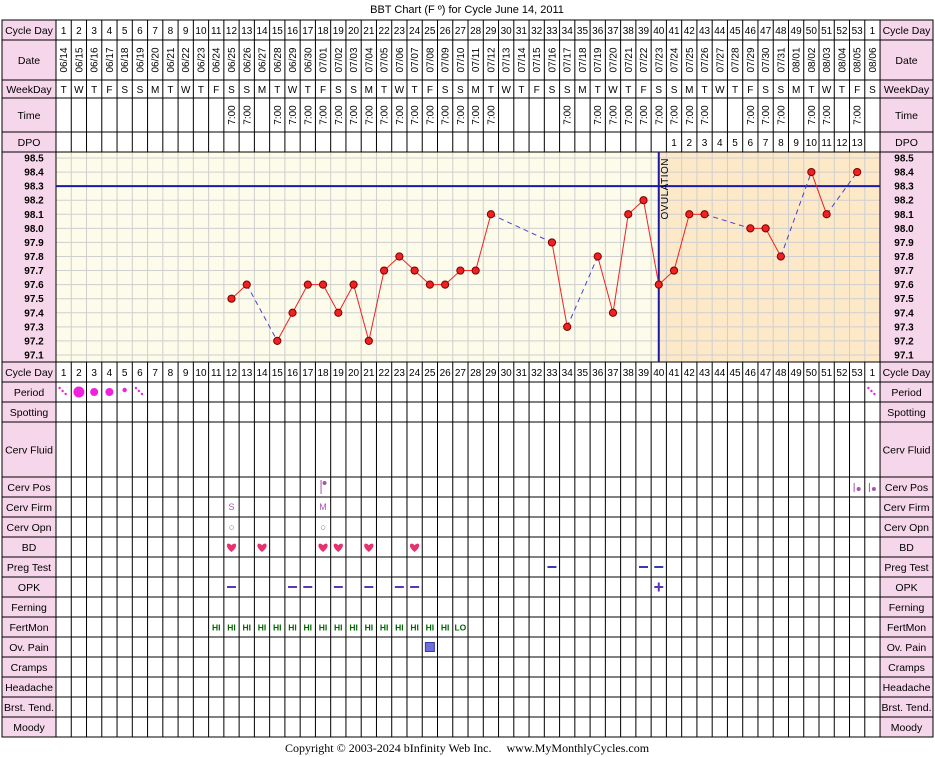  I want to click on temp-tick-label-left: 97.3, so click(34, 327).